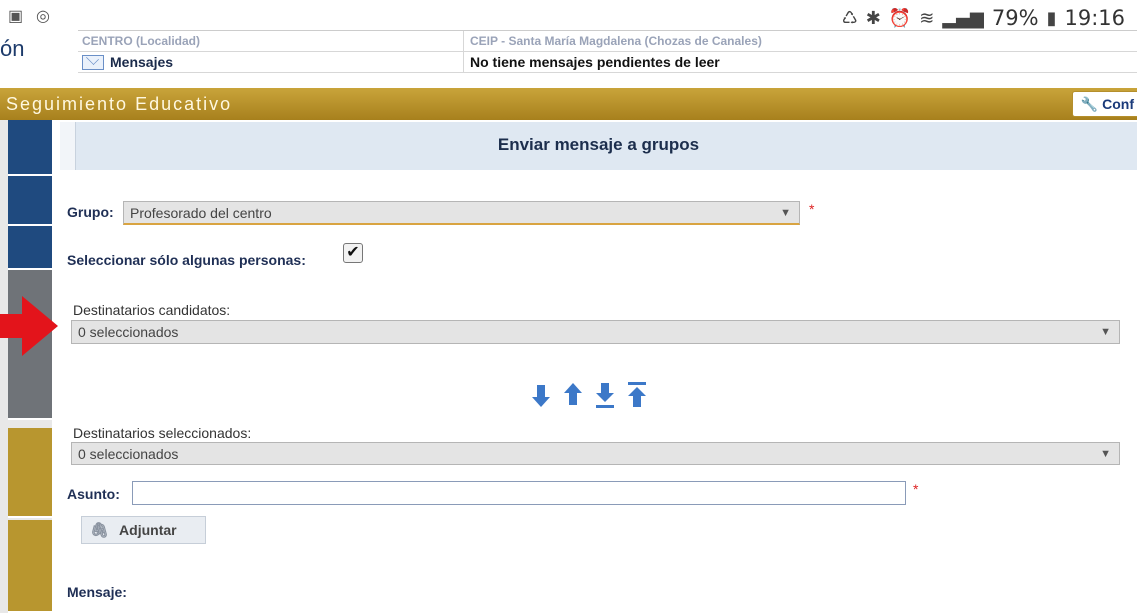 The width and height of the screenshot is (1137, 613). Describe the element at coordinates (119, 104) in the screenshot. I see `app-title: Seguimiento Educativo` at that location.